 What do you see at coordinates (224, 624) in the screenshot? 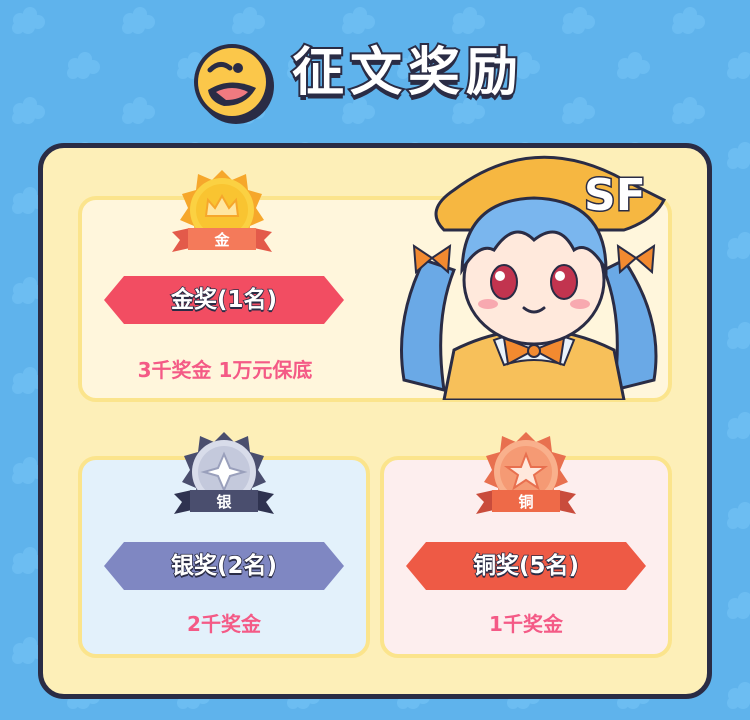
I see `silver-award-prize: 2千奖金` at bounding box center [224, 624].